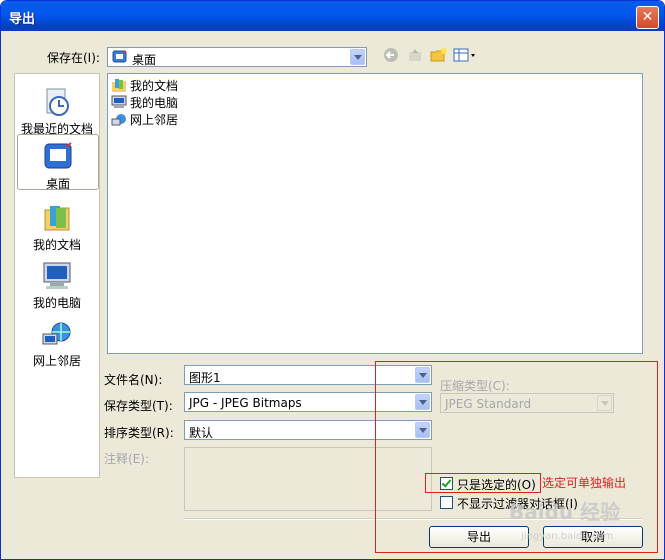 This screenshot has width=665, height=560. What do you see at coordinates (205, 378) in the screenshot?
I see `filename-value: 图形1` at bounding box center [205, 378].